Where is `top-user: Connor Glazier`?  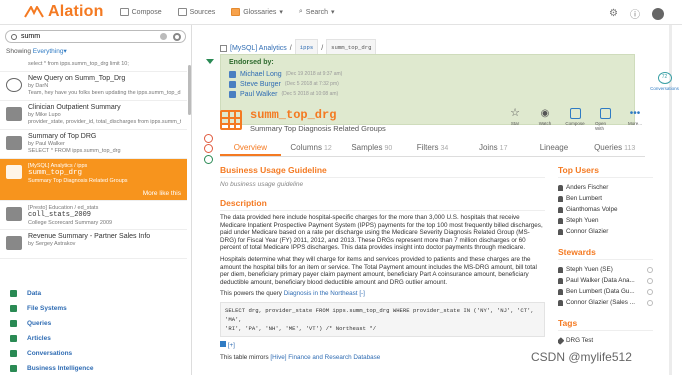
top-user: Connor Glazier is located at coordinates (605, 231).